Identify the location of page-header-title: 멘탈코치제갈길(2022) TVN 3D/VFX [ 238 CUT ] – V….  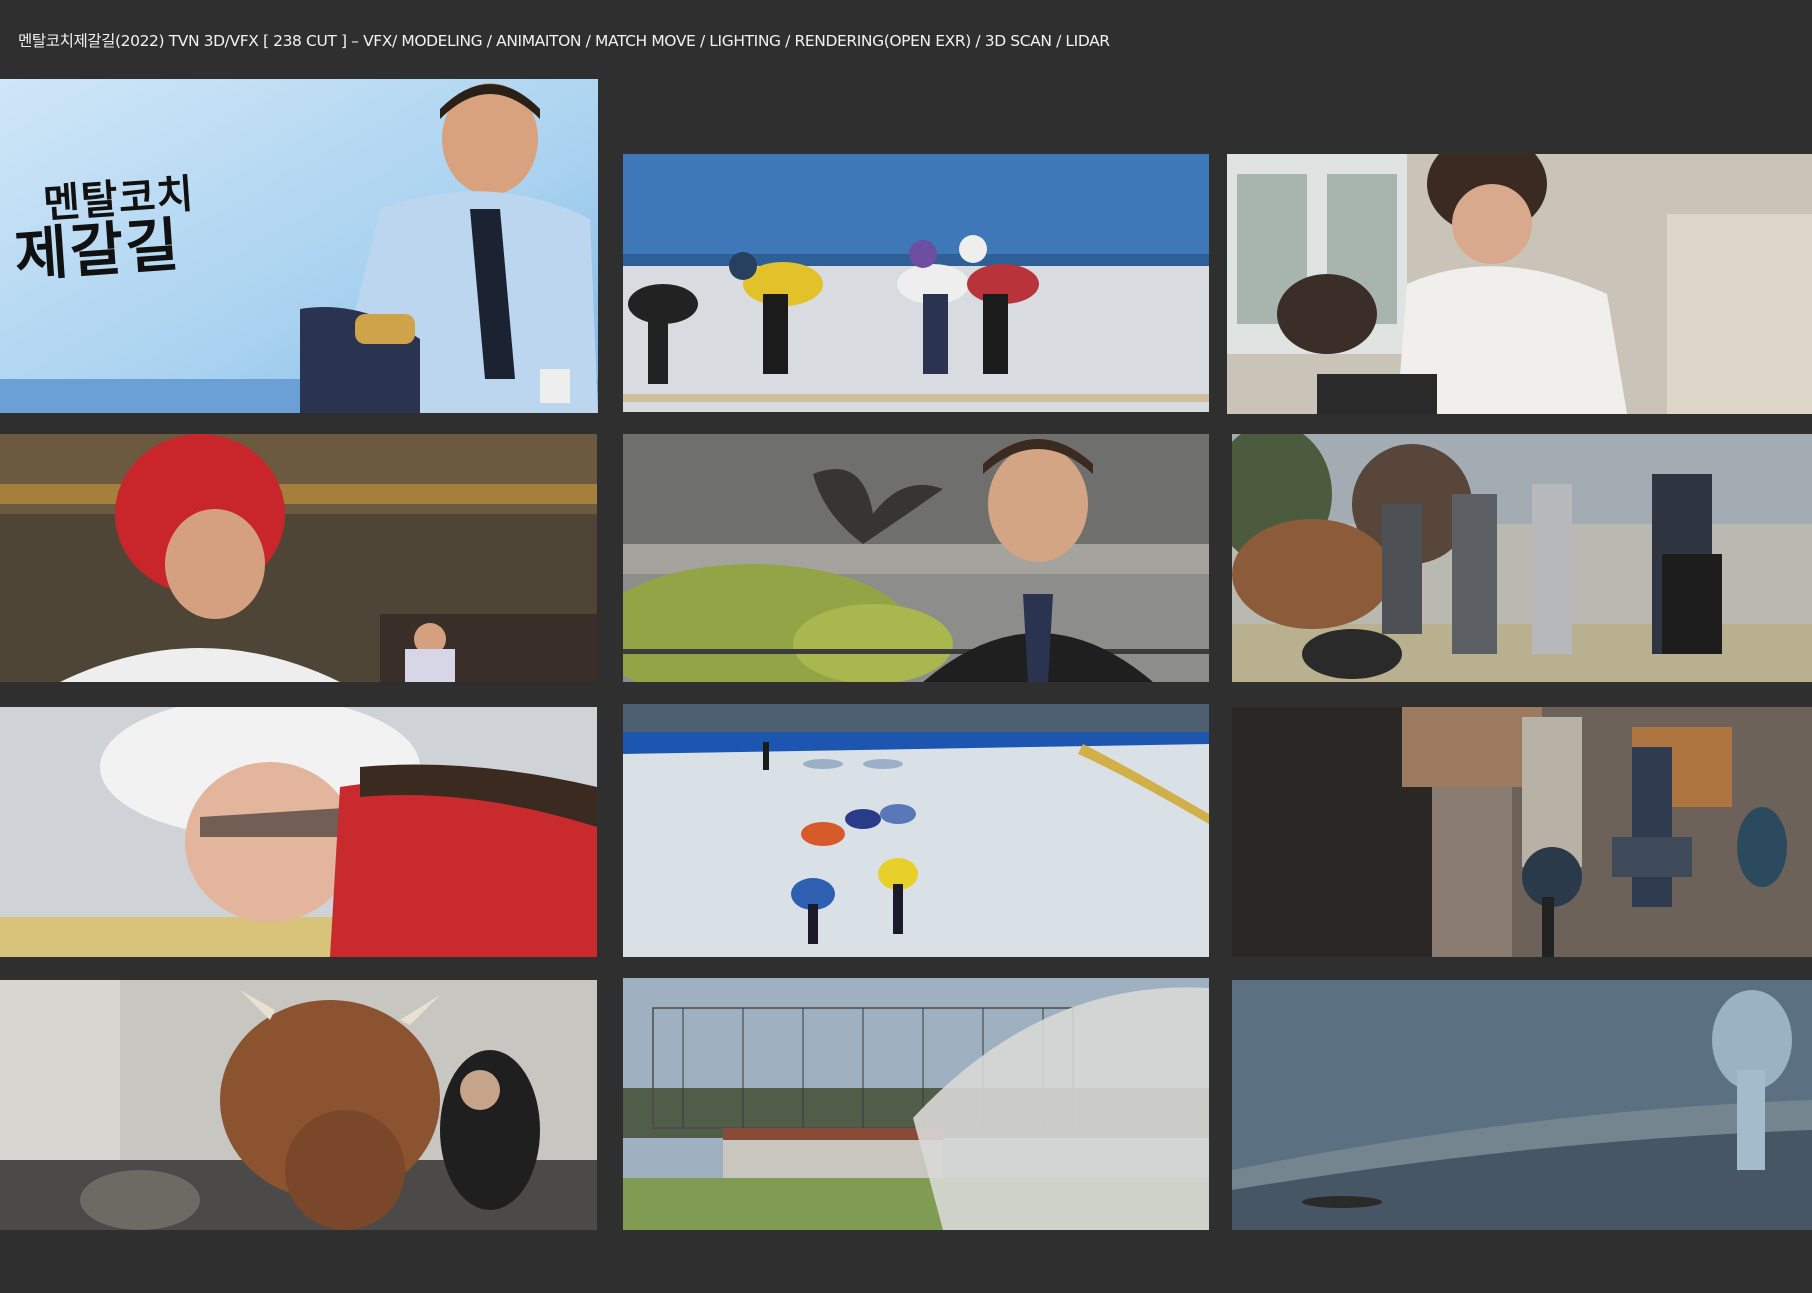
(564, 41).